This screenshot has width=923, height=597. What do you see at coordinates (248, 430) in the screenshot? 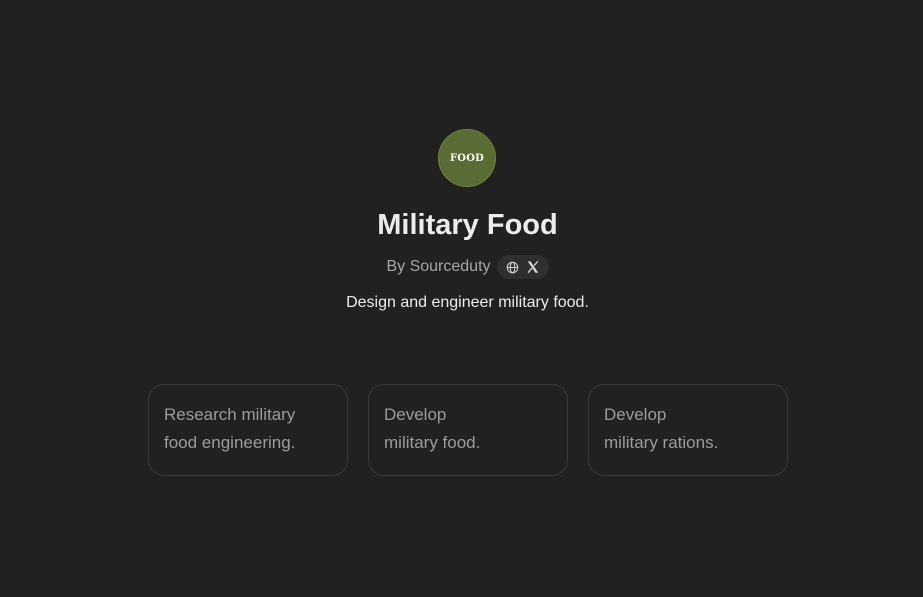
I see `starter-card: Research military food engineering.` at bounding box center [248, 430].